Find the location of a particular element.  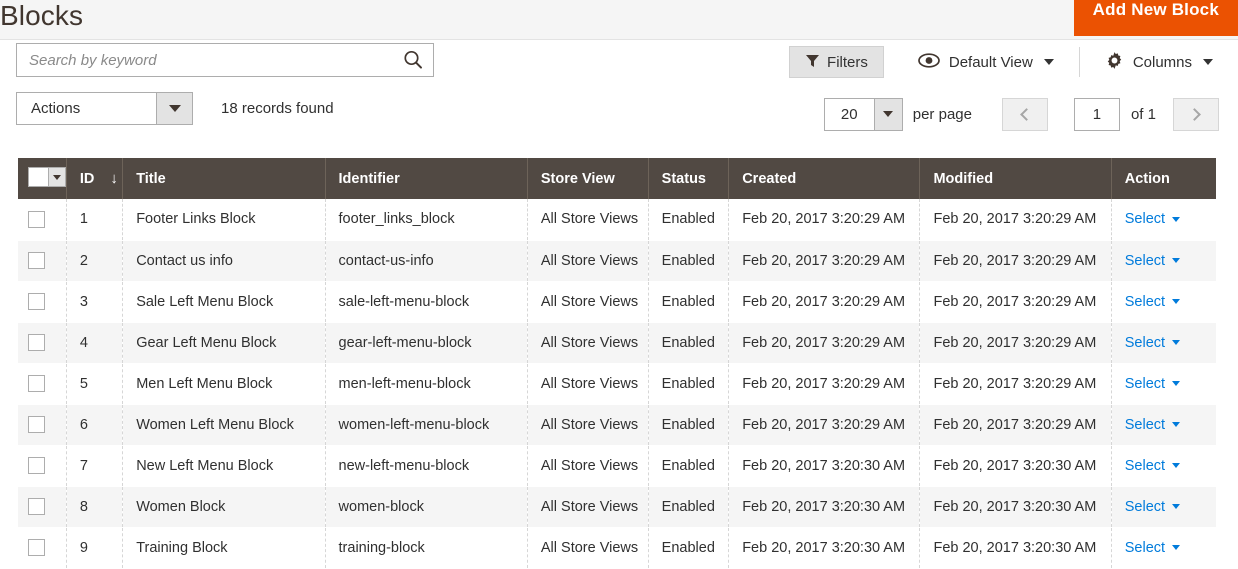

next-page-button is located at coordinates (1196, 114).